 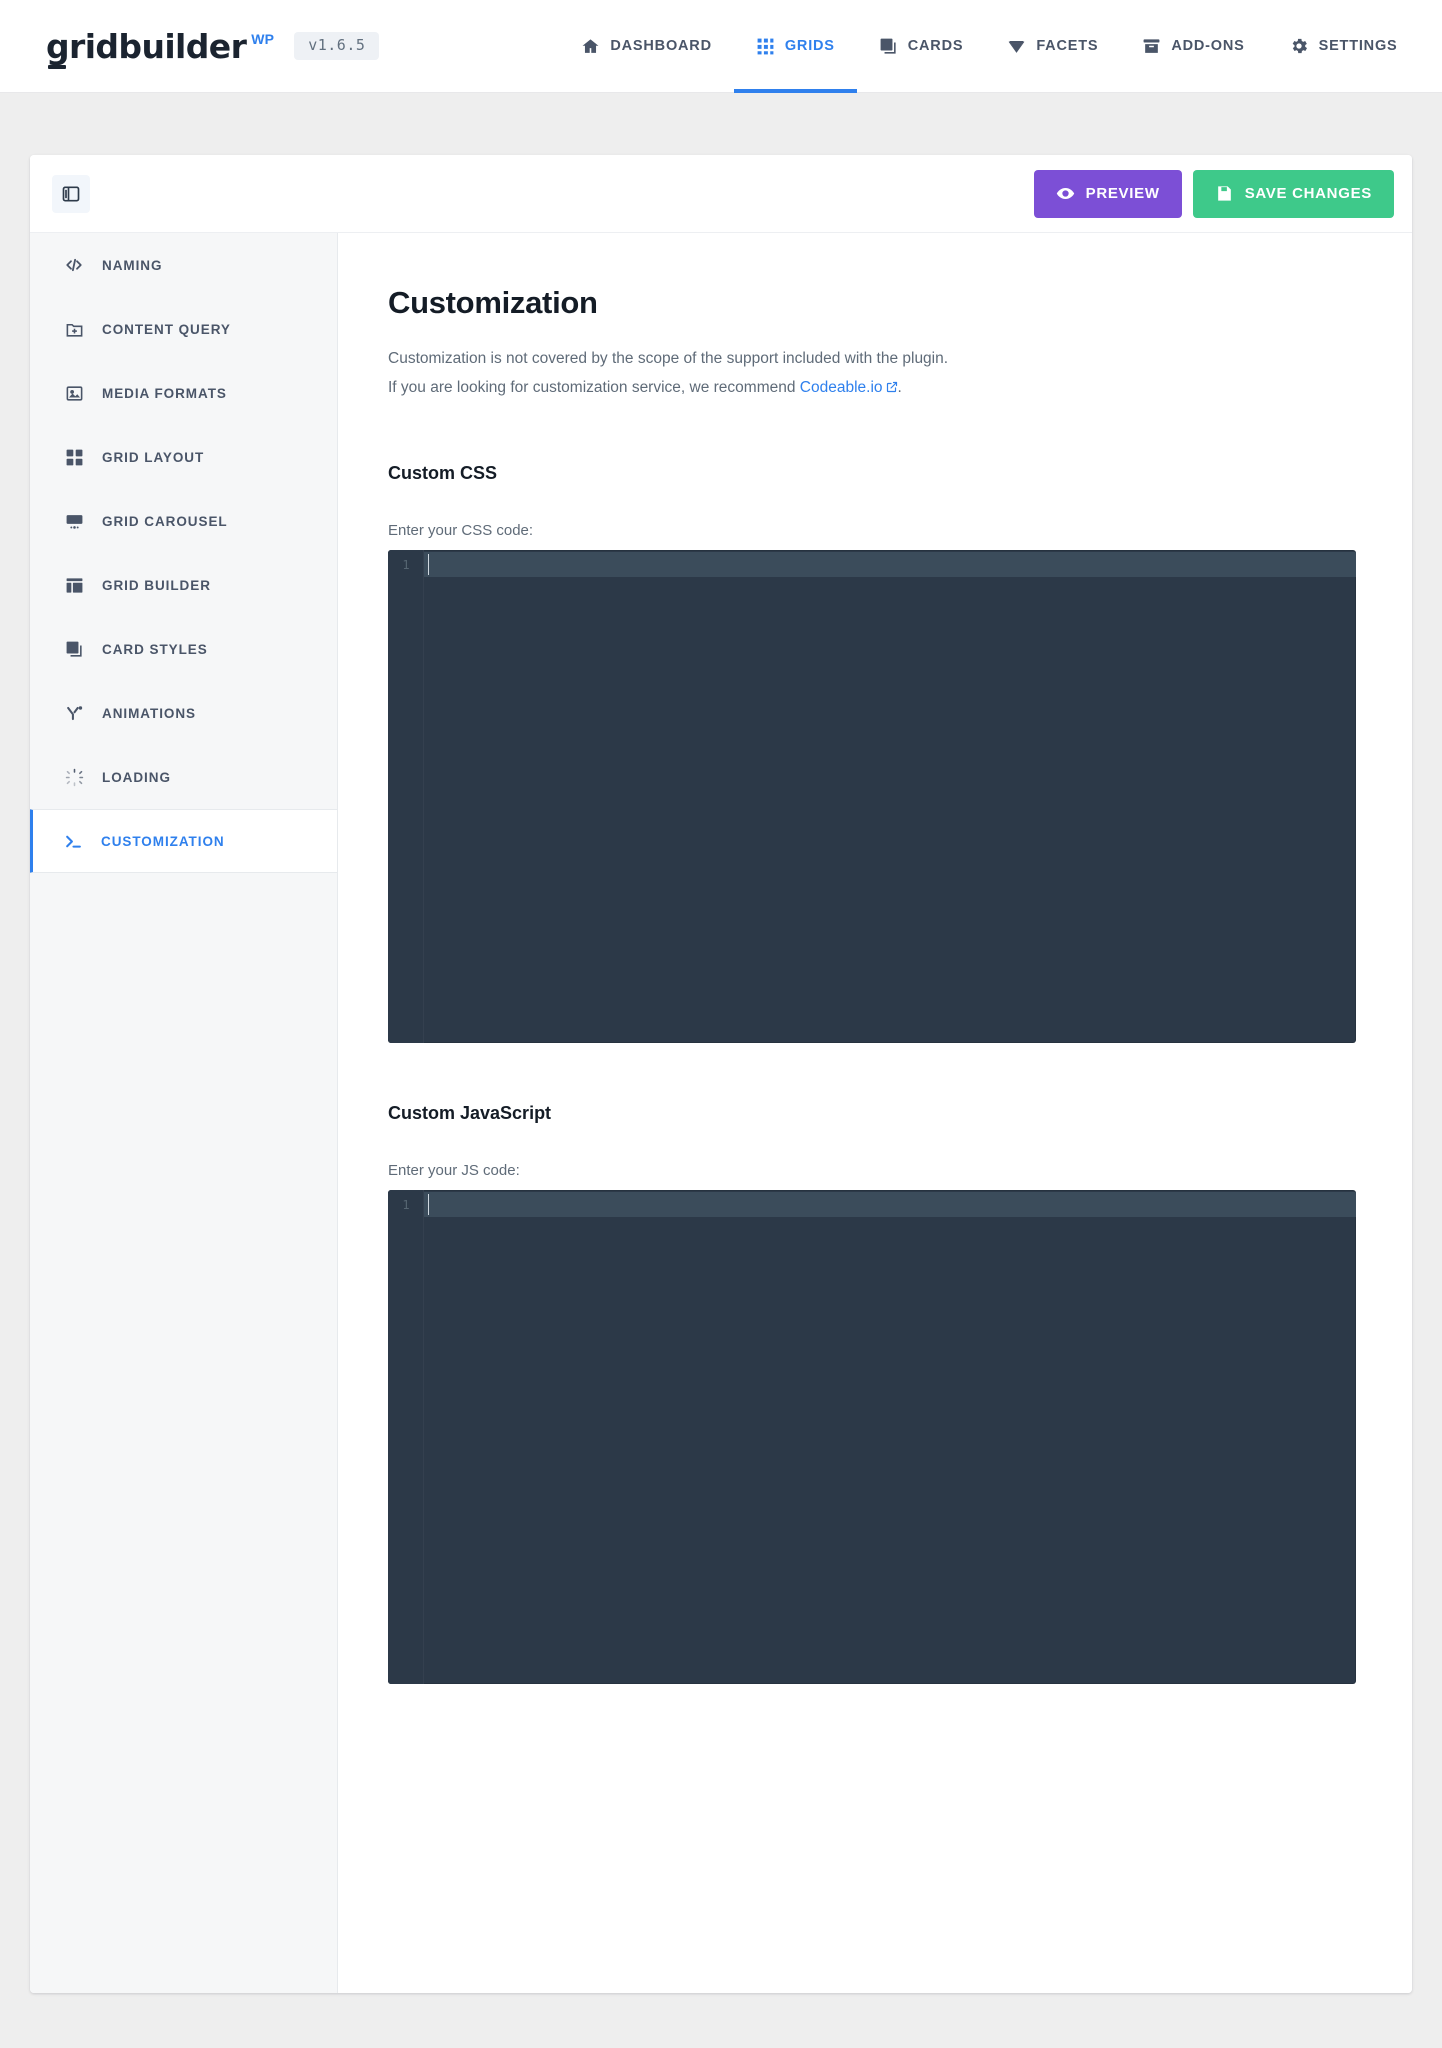 I want to click on nav-item-grids: GRIDS, so click(x=795, y=46).